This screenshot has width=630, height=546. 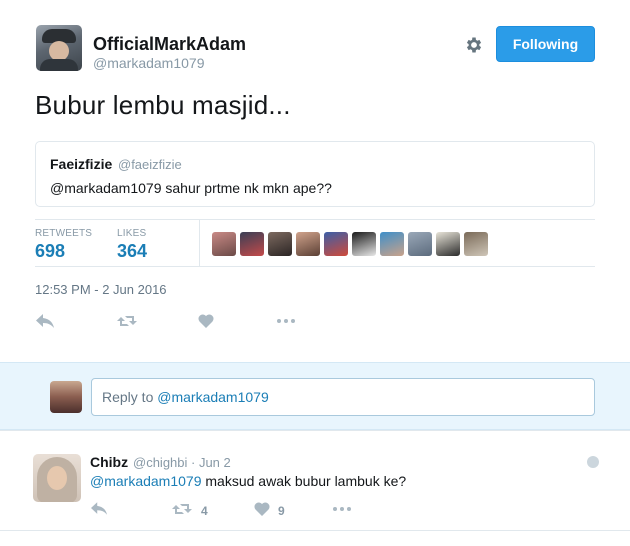 I want to click on gear-icon, so click(x=474, y=45).